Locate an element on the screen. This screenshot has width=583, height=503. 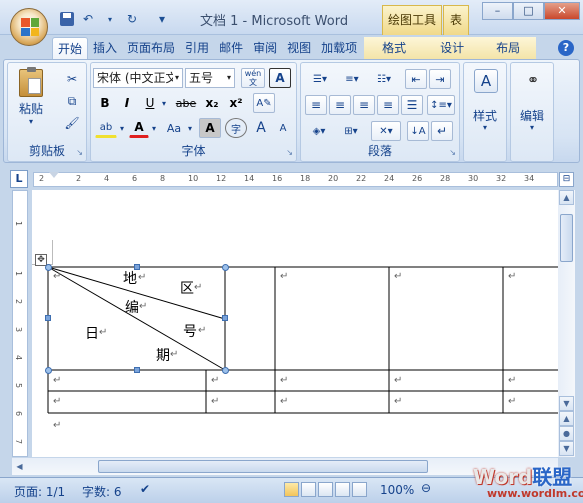
font-color-dropdown-icon: ▾ is located at coordinates (154, 128).